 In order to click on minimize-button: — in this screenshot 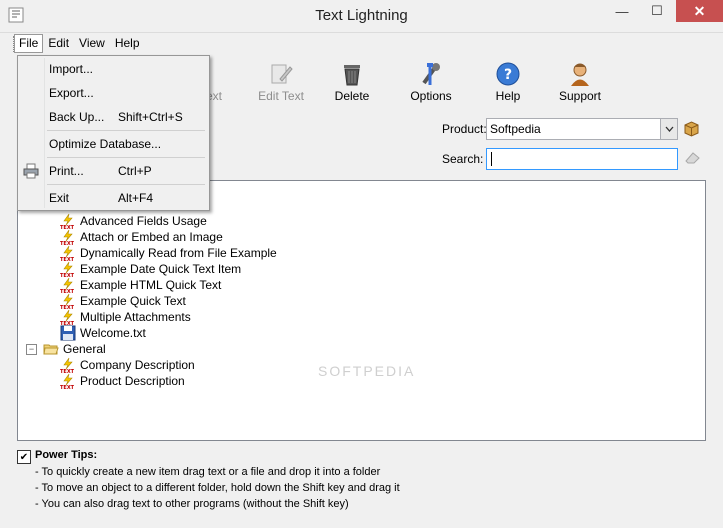, I will do `click(622, 11)`.